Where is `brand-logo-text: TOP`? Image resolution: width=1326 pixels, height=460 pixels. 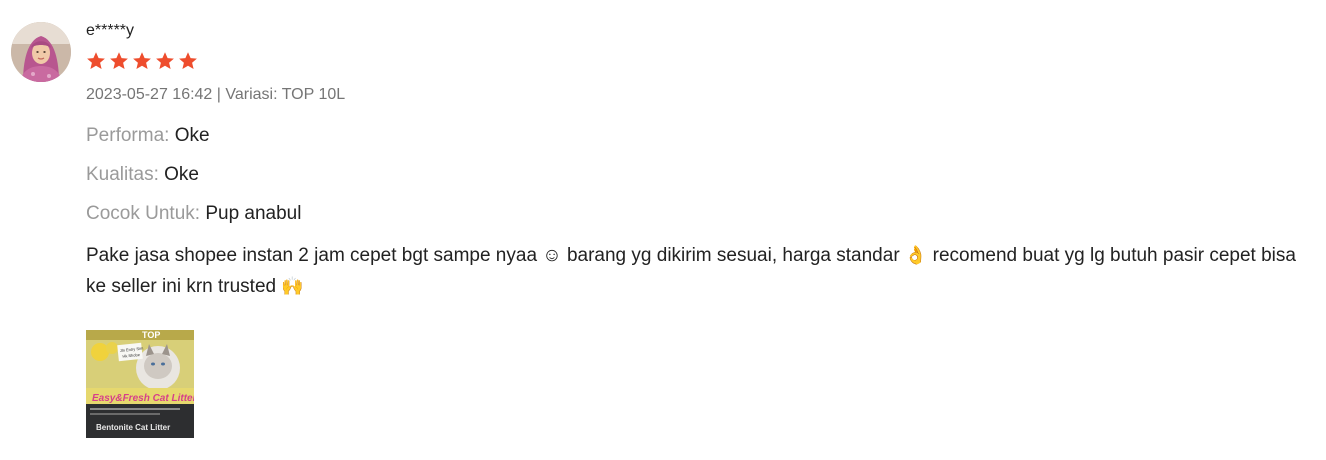
brand-logo-text: TOP is located at coordinates (151, 335).